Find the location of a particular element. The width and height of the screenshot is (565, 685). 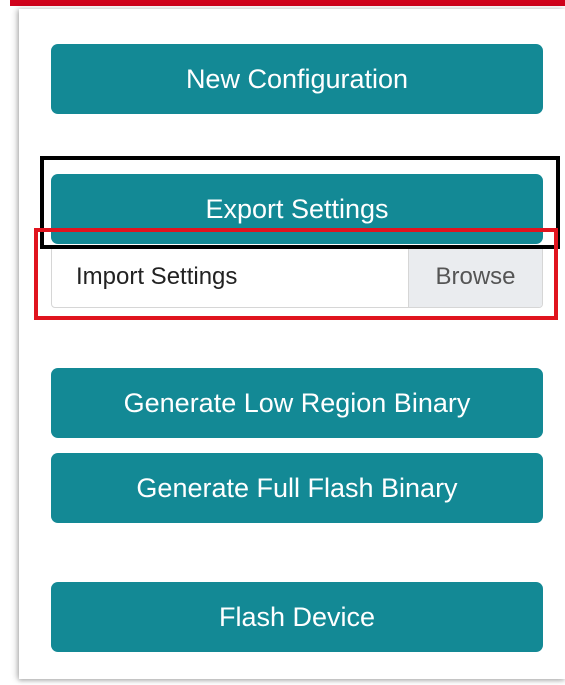

flash-device-button: Flash Device is located at coordinates (297, 617).